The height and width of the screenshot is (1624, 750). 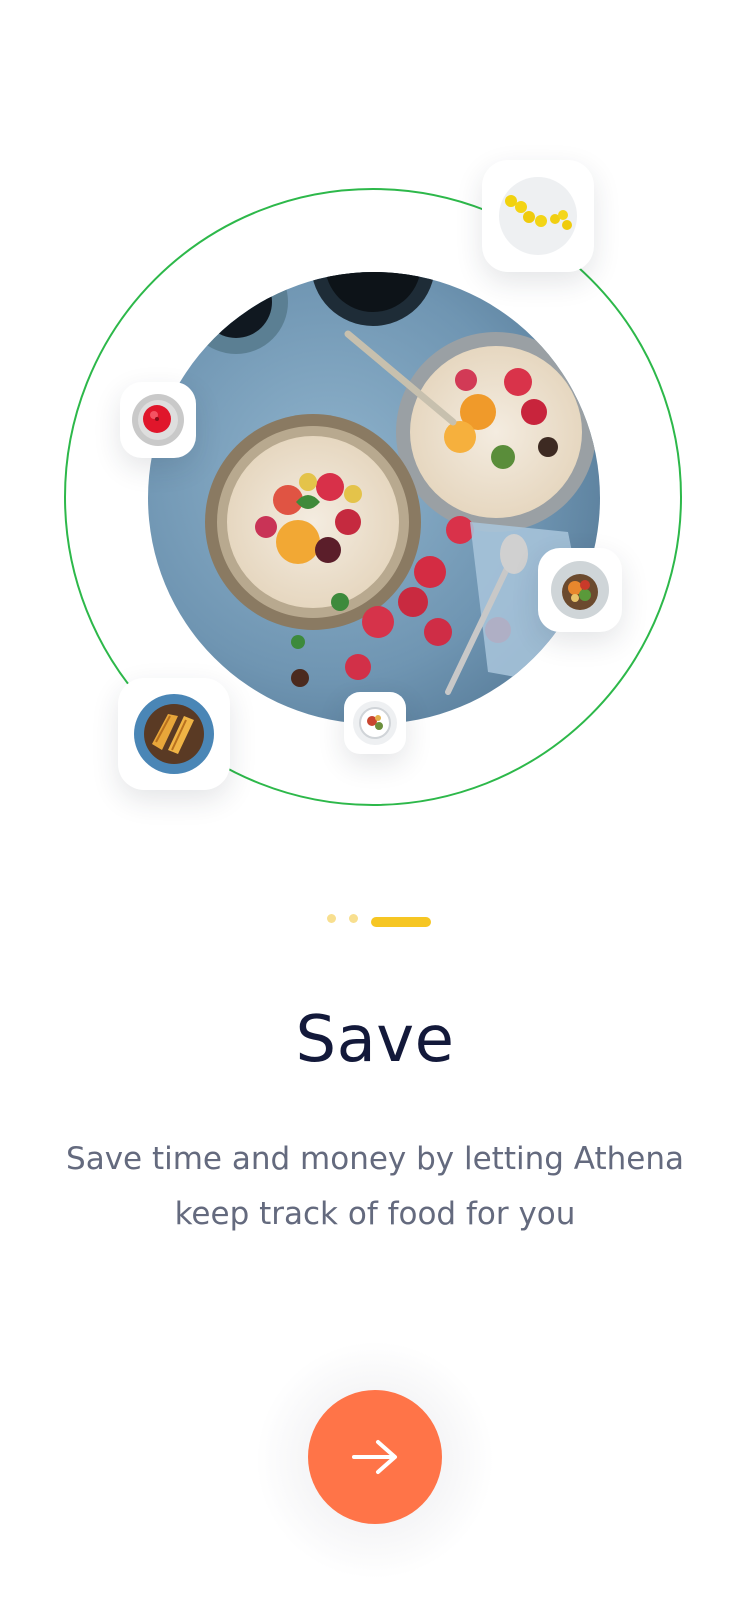 I want to click on thumbnail-sandwich, so click(x=174, y=734).